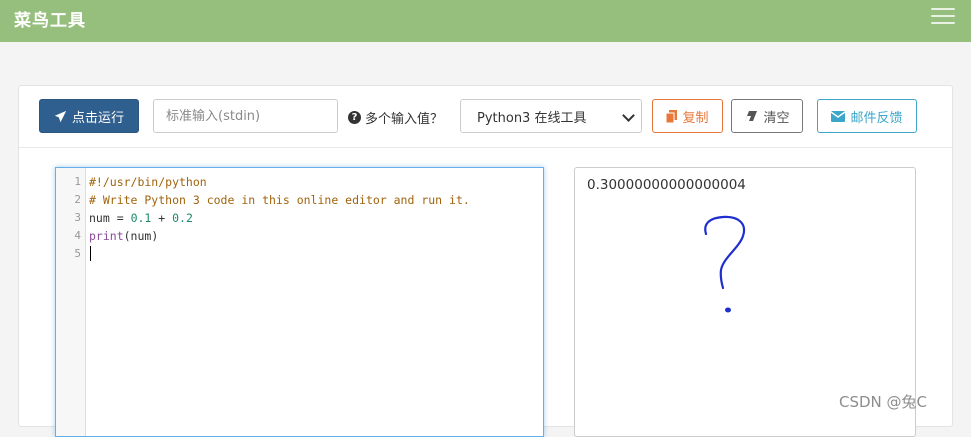  I want to click on email-feedback-button: 邮件反馈, so click(867, 116).